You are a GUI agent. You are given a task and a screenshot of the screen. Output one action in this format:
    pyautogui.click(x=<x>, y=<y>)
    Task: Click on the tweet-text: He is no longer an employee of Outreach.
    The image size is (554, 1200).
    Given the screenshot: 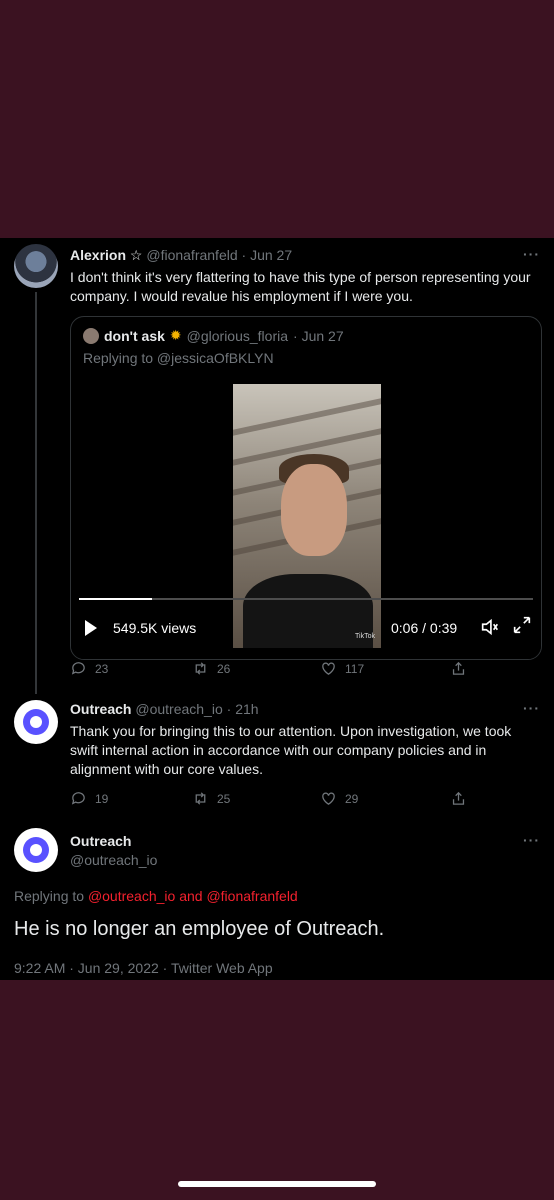 What is the action you would take?
    pyautogui.click(x=199, y=929)
    